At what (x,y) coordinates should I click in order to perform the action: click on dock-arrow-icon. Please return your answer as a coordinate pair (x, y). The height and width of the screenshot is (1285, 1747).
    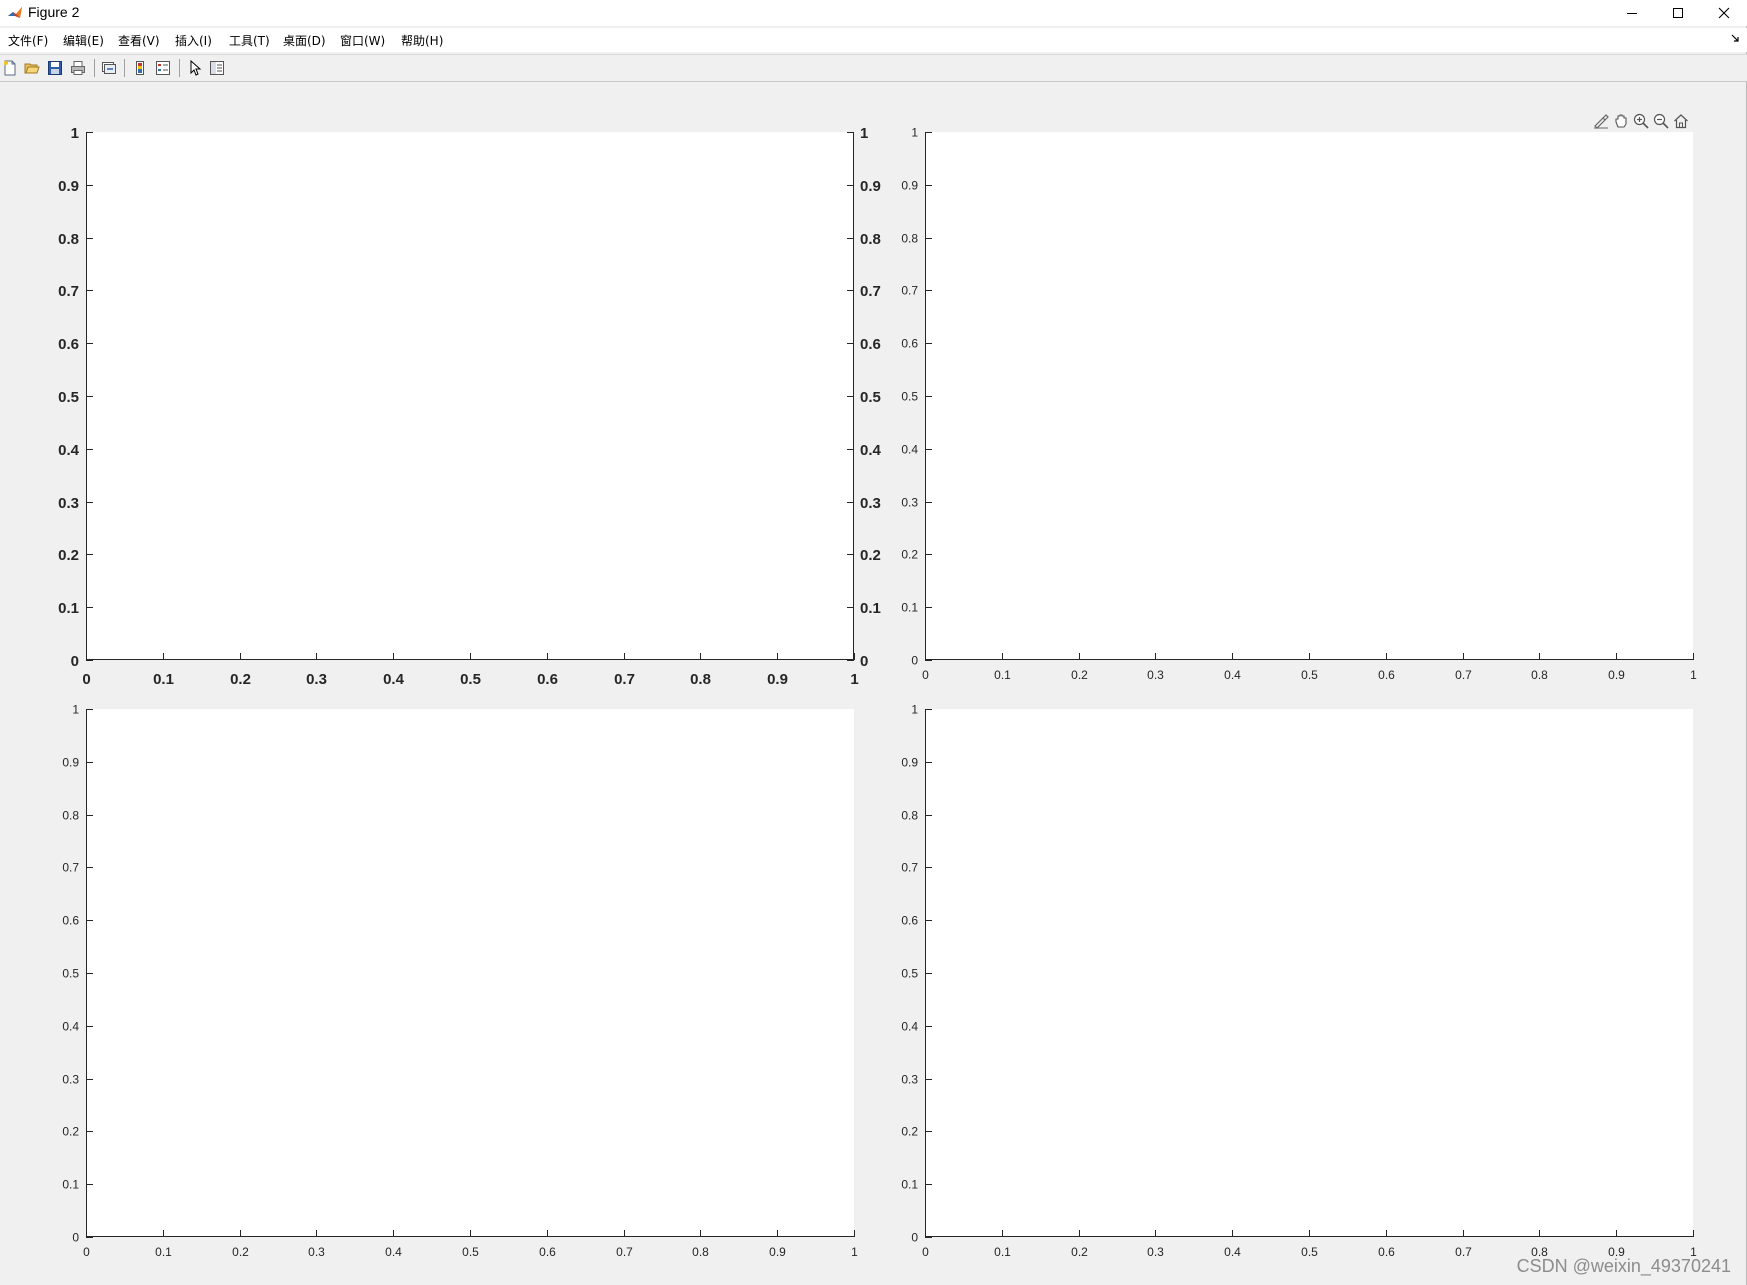
    Looking at the image, I should click on (1736, 38).